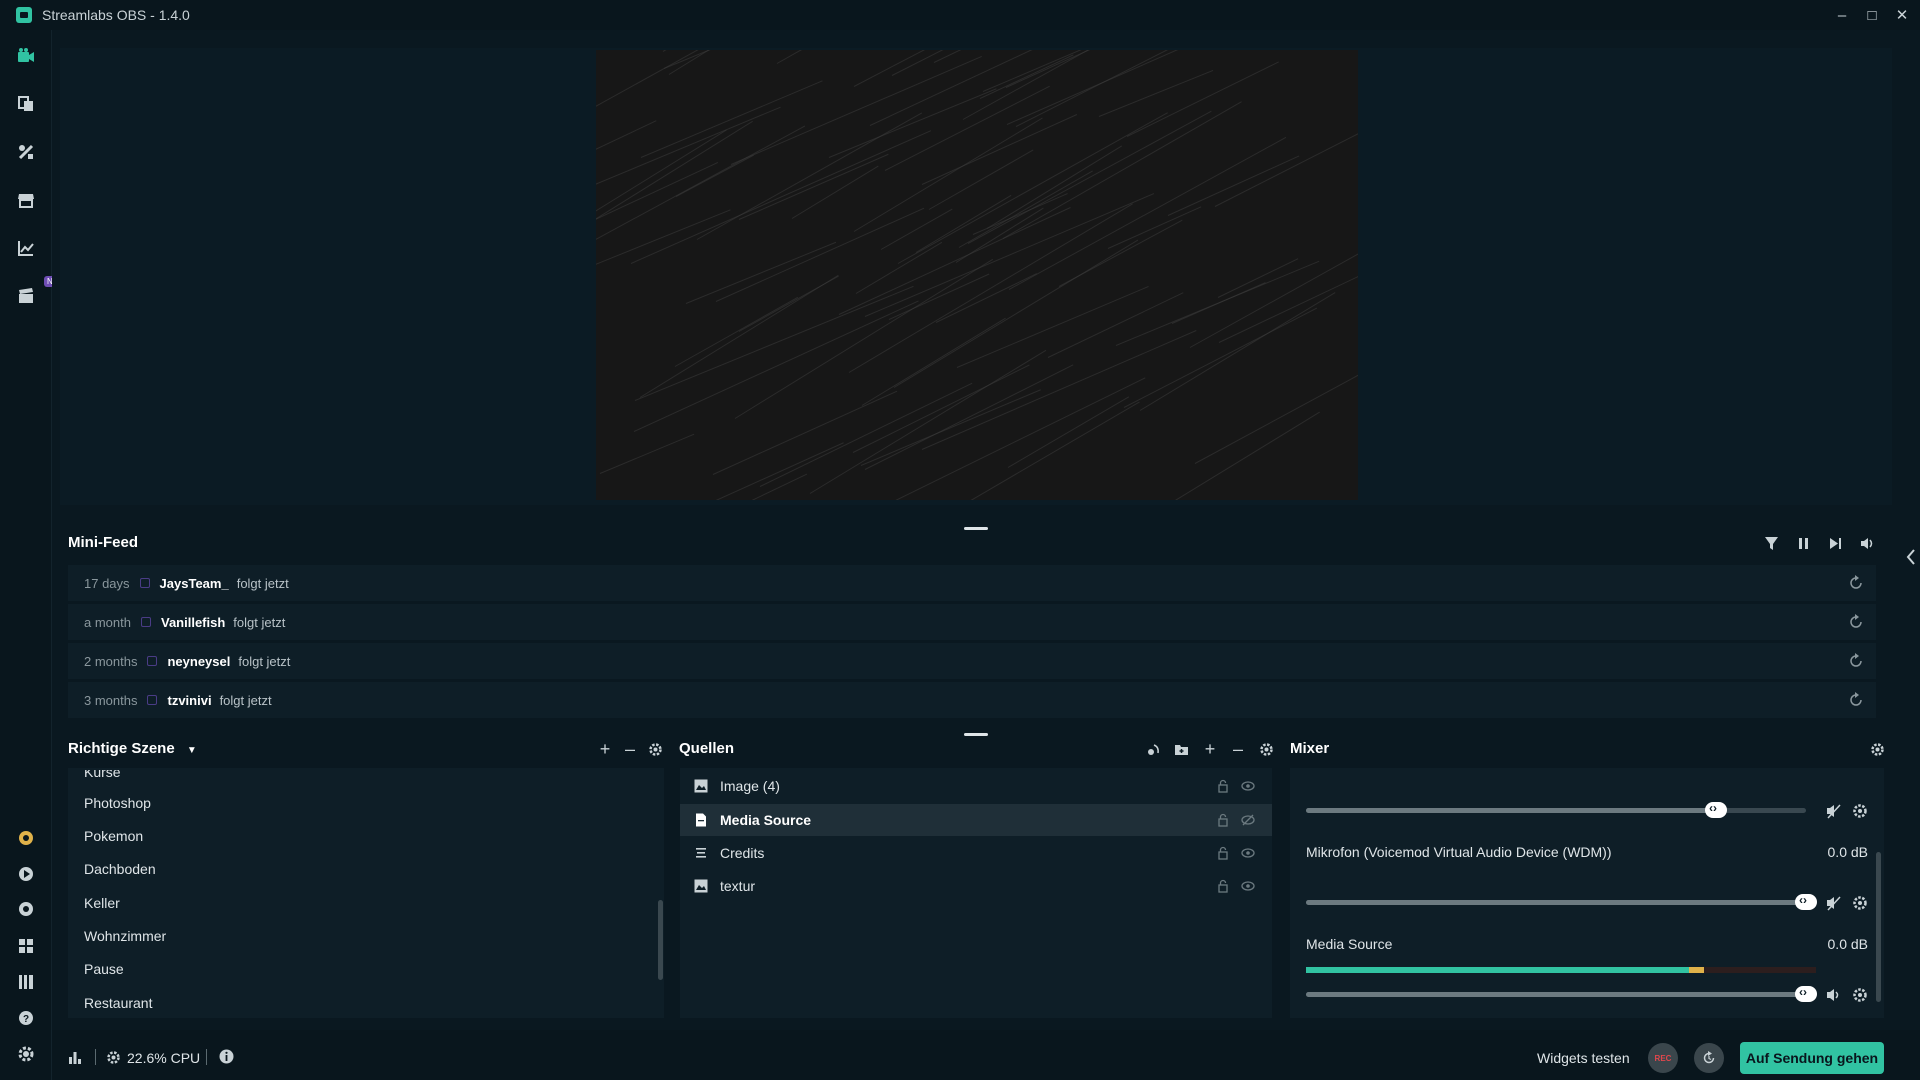 The width and height of the screenshot is (1920, 1080). Describe the element at coordinates (630, 749) in the screenshot. I see `remove-scene-button: –` at that location.